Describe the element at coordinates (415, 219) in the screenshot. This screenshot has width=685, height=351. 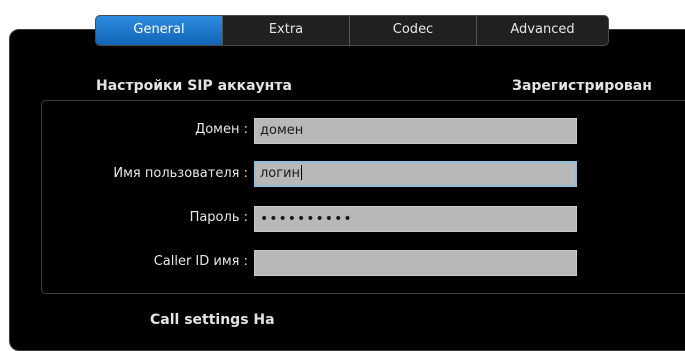
I see `password-field: ••••••••••` at that location.